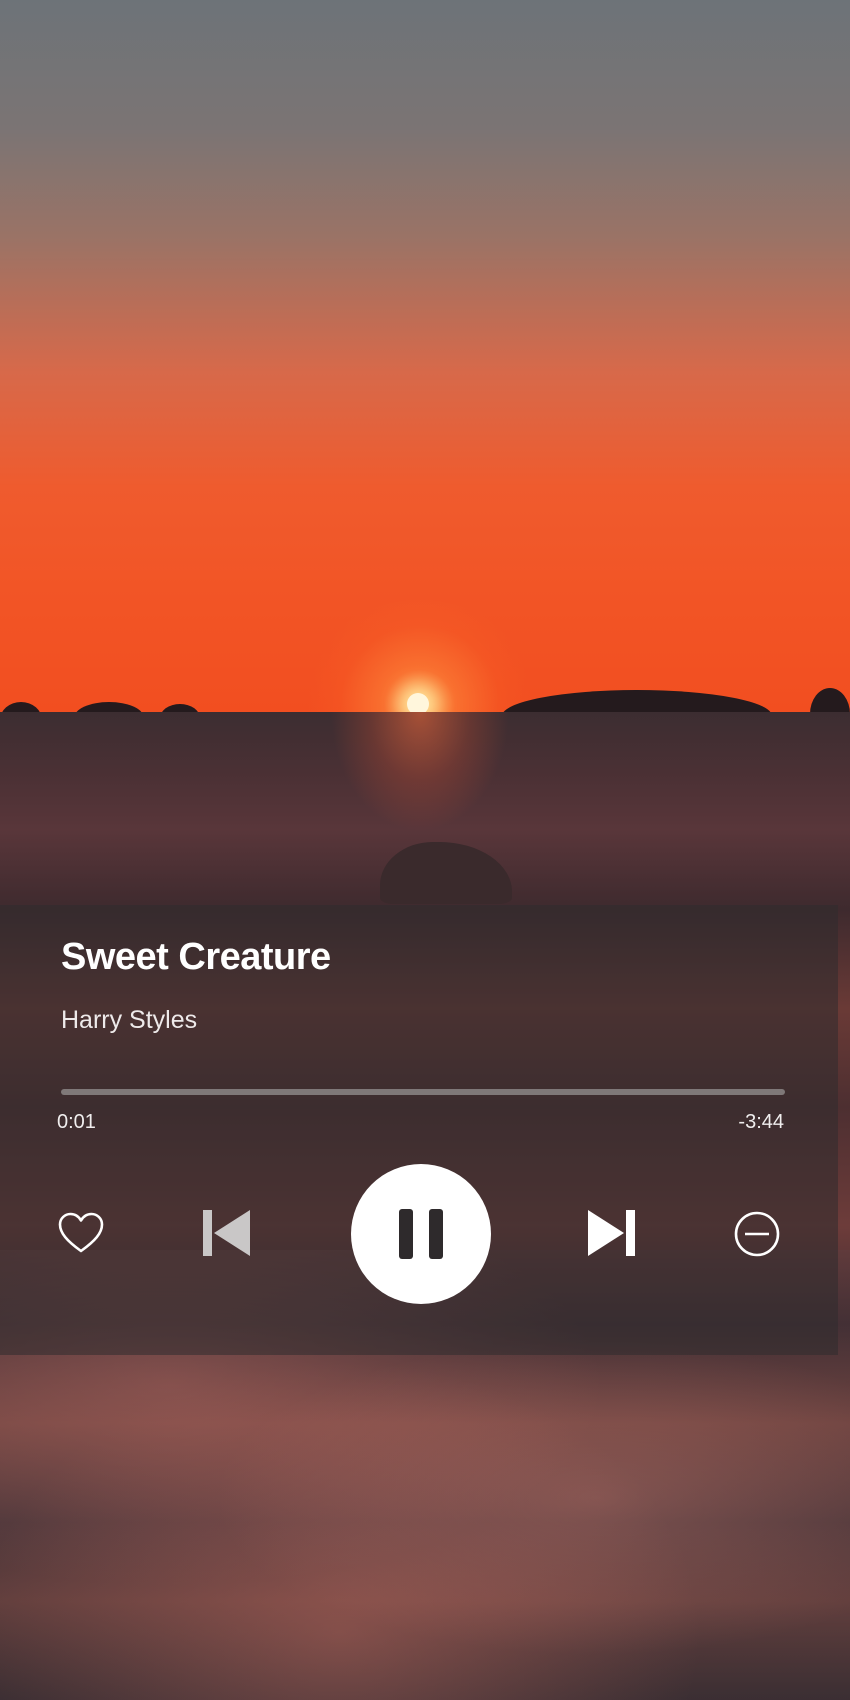  I want to click on skip-previous-icon, so click(226, 1233).